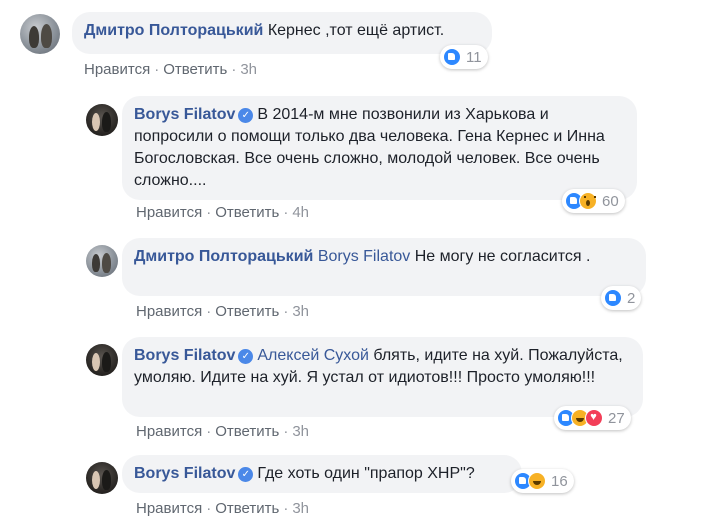 This screenshot has height=524, width=701. Describe the element at coordinates (356, 30) in the screenshot. I see `comment-text: Кернес ,тот ещё артист.` at that location.